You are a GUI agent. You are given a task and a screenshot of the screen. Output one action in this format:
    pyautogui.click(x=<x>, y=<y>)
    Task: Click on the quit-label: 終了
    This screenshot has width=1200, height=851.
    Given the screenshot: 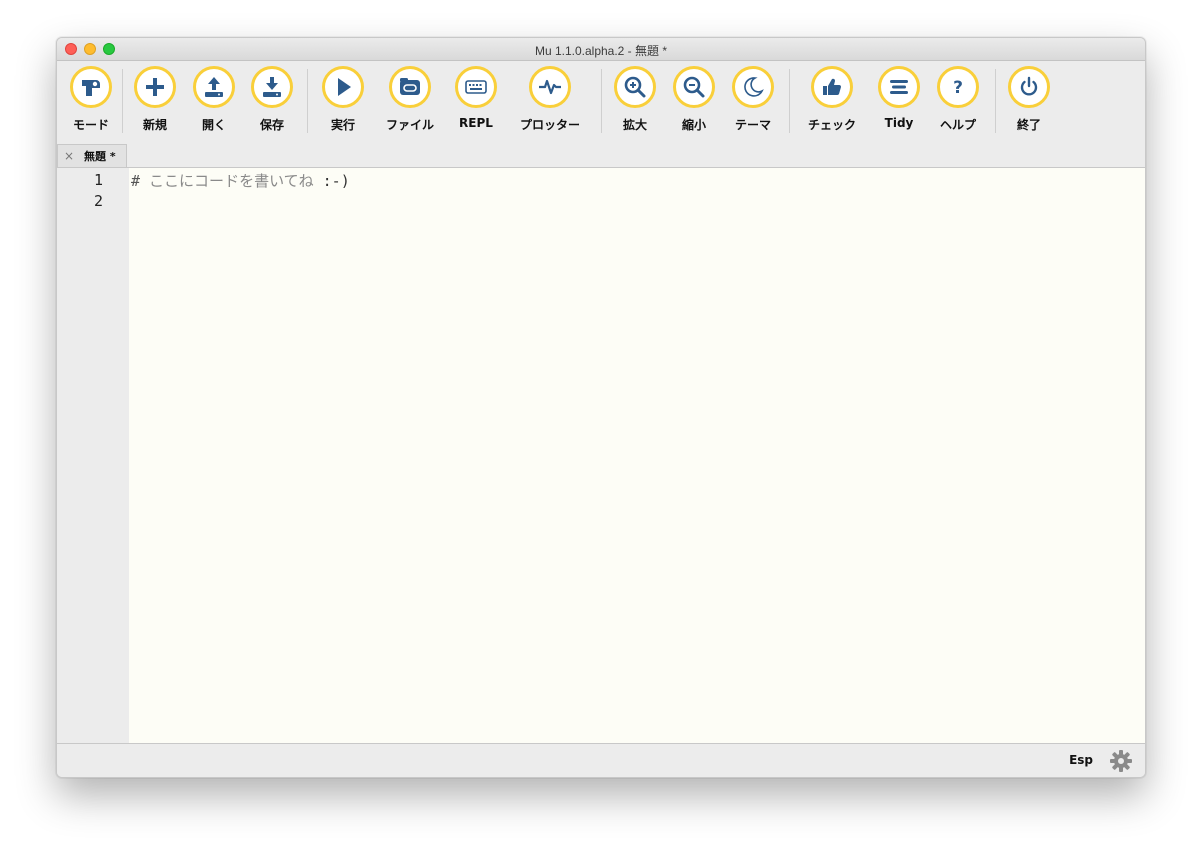 What is the action you would take?
    pyautogui.click(x=1028, y=125)
    